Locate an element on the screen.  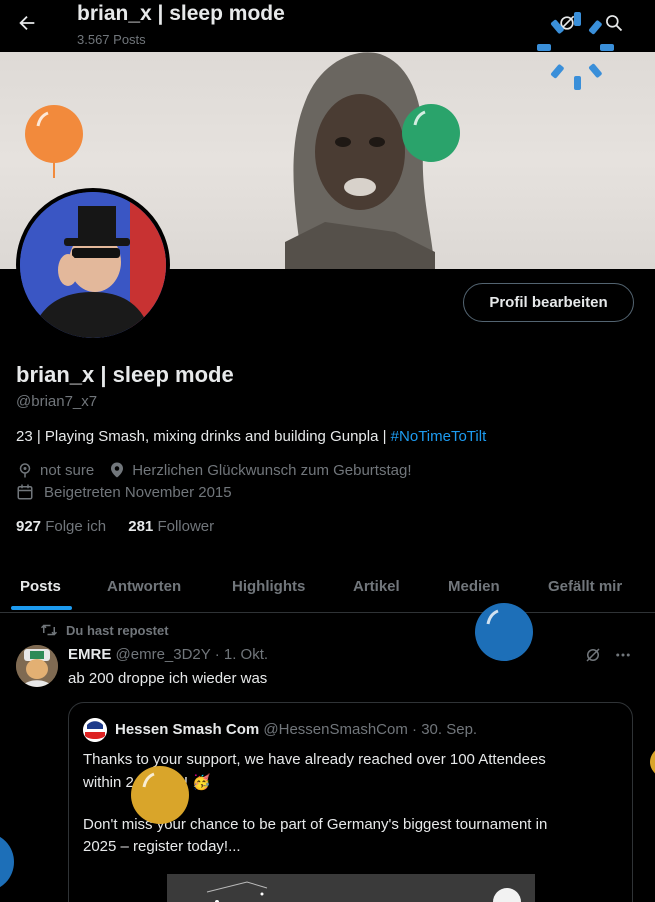
follow-stats: 927 Folge ich 281 Follower is located at coordinates (115, 526).